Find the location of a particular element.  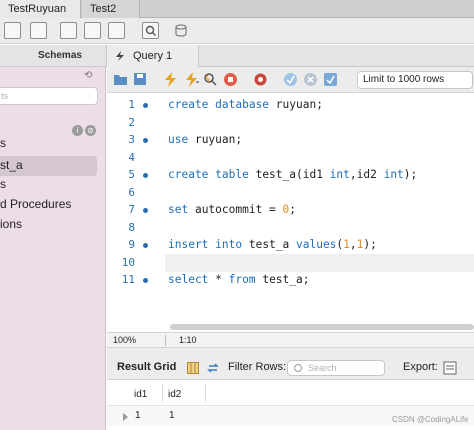

main-toolbar is located at coordinates (237, 31).